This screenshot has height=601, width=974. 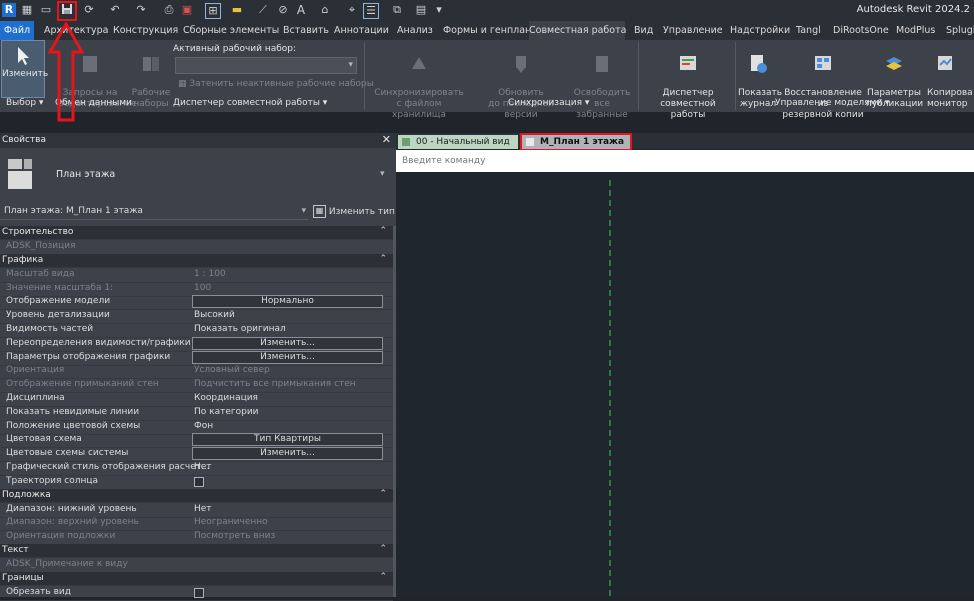 I want to click on category-header: Подложка ⌃, so click(x=196, y=495).